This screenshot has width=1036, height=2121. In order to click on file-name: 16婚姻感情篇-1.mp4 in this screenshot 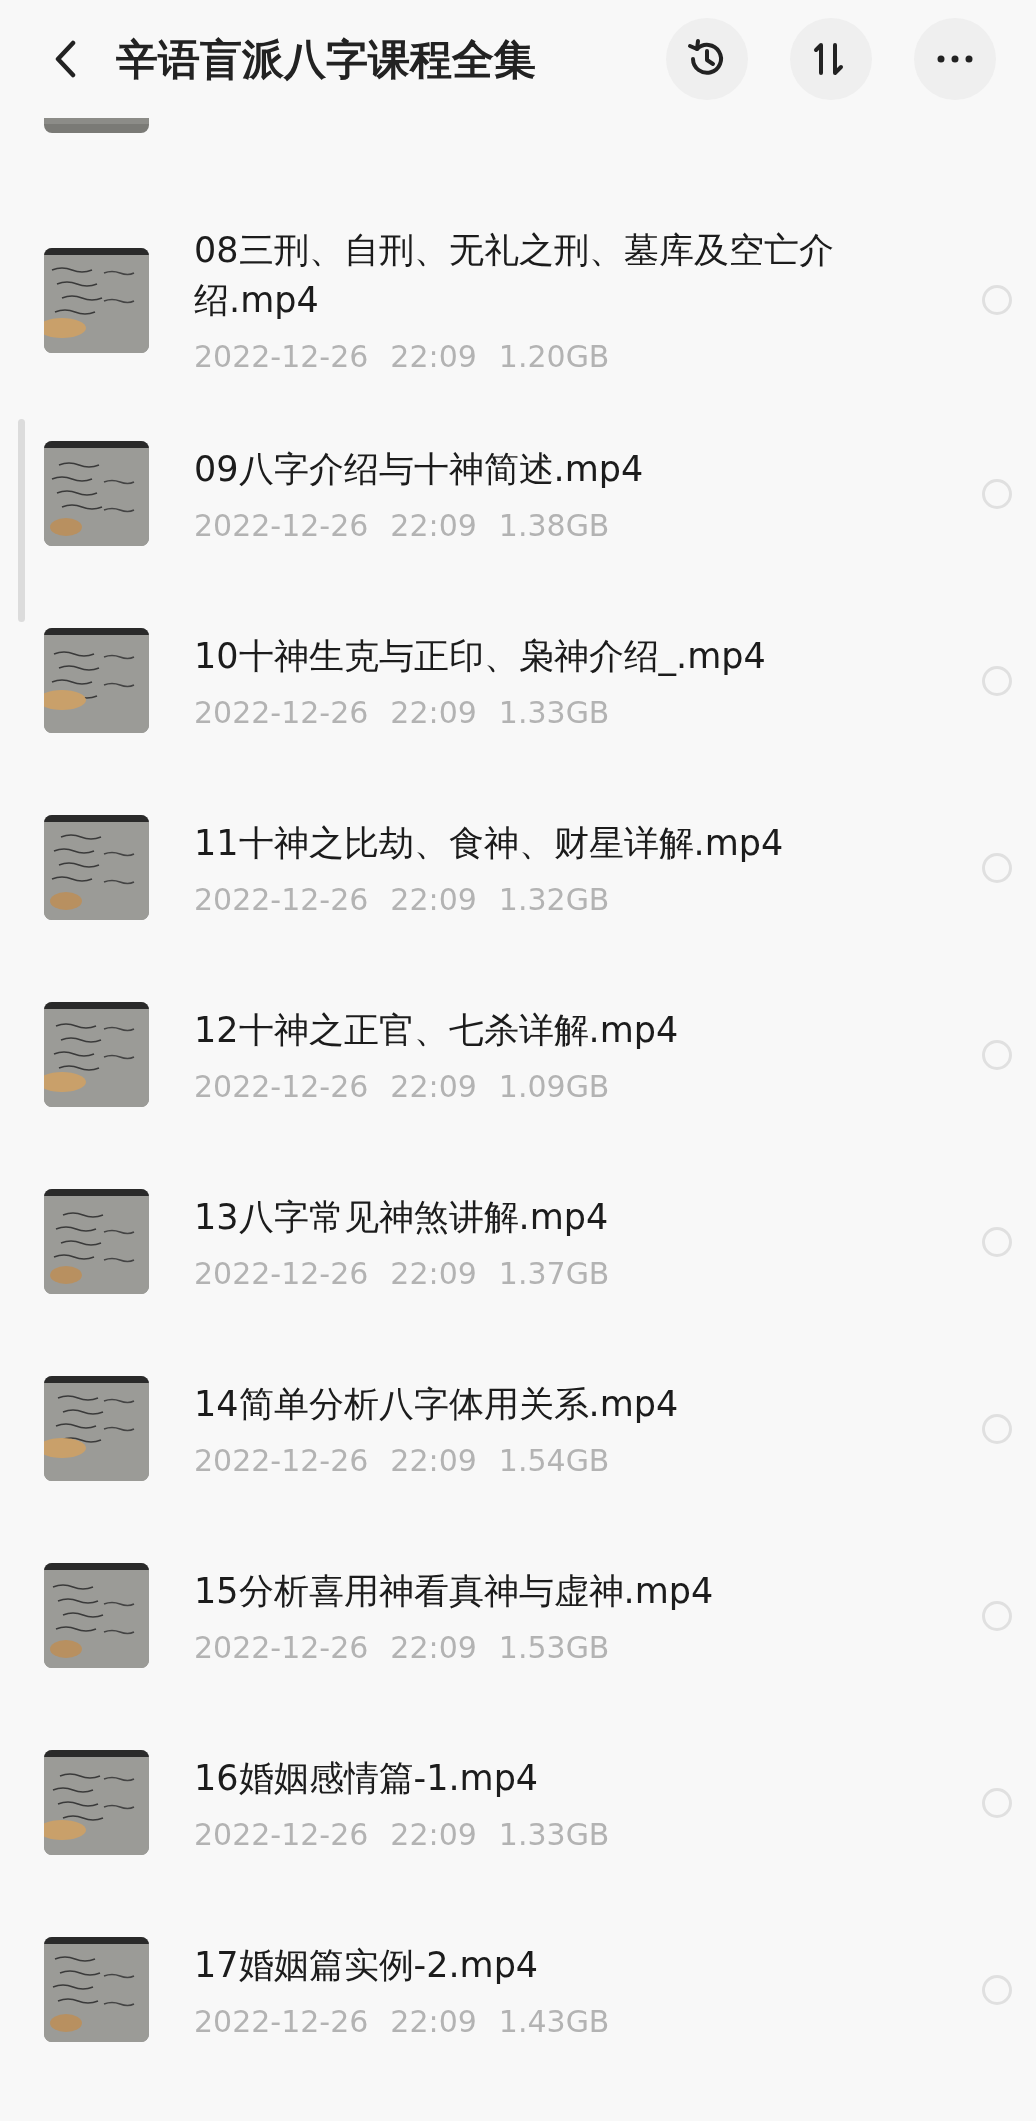, I will do `click(544, 1777)`.